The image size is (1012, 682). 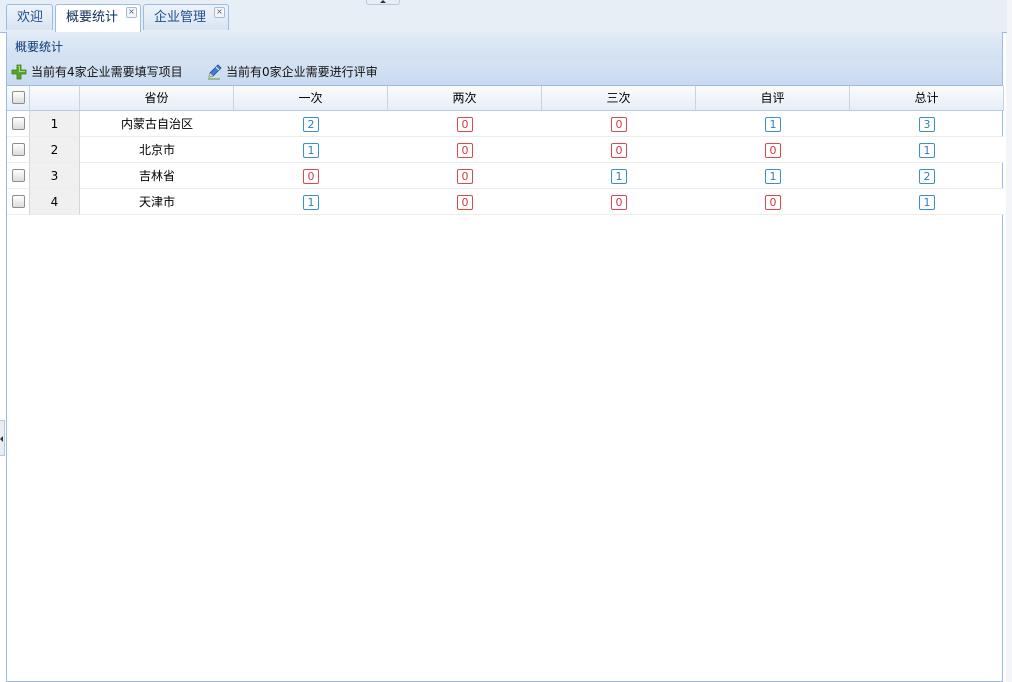 What do you see at coordinates (504, 46) in the screenshot?
I see `panel-header: 概要统计` at bounding box center [504, 46].